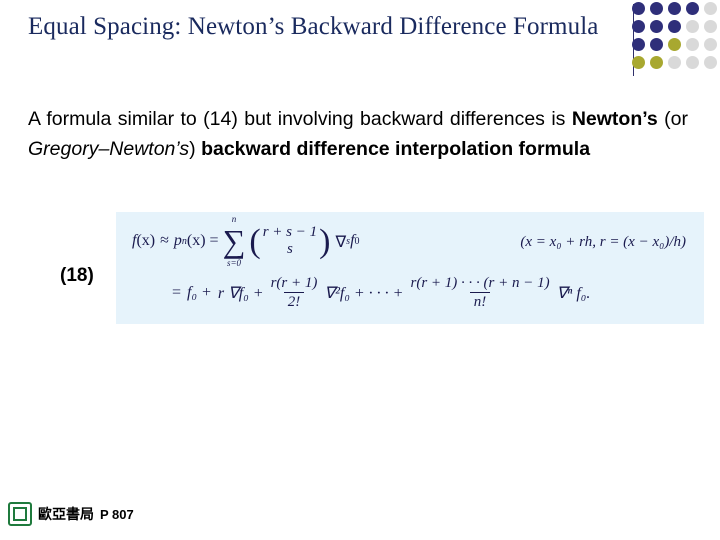 The width and height of the screenshot is (720, 540). What do you see at coordinates (202, 241) in the screenshot?
I see `formula-p-arg: (x) =` at bounding box center [202, 241].